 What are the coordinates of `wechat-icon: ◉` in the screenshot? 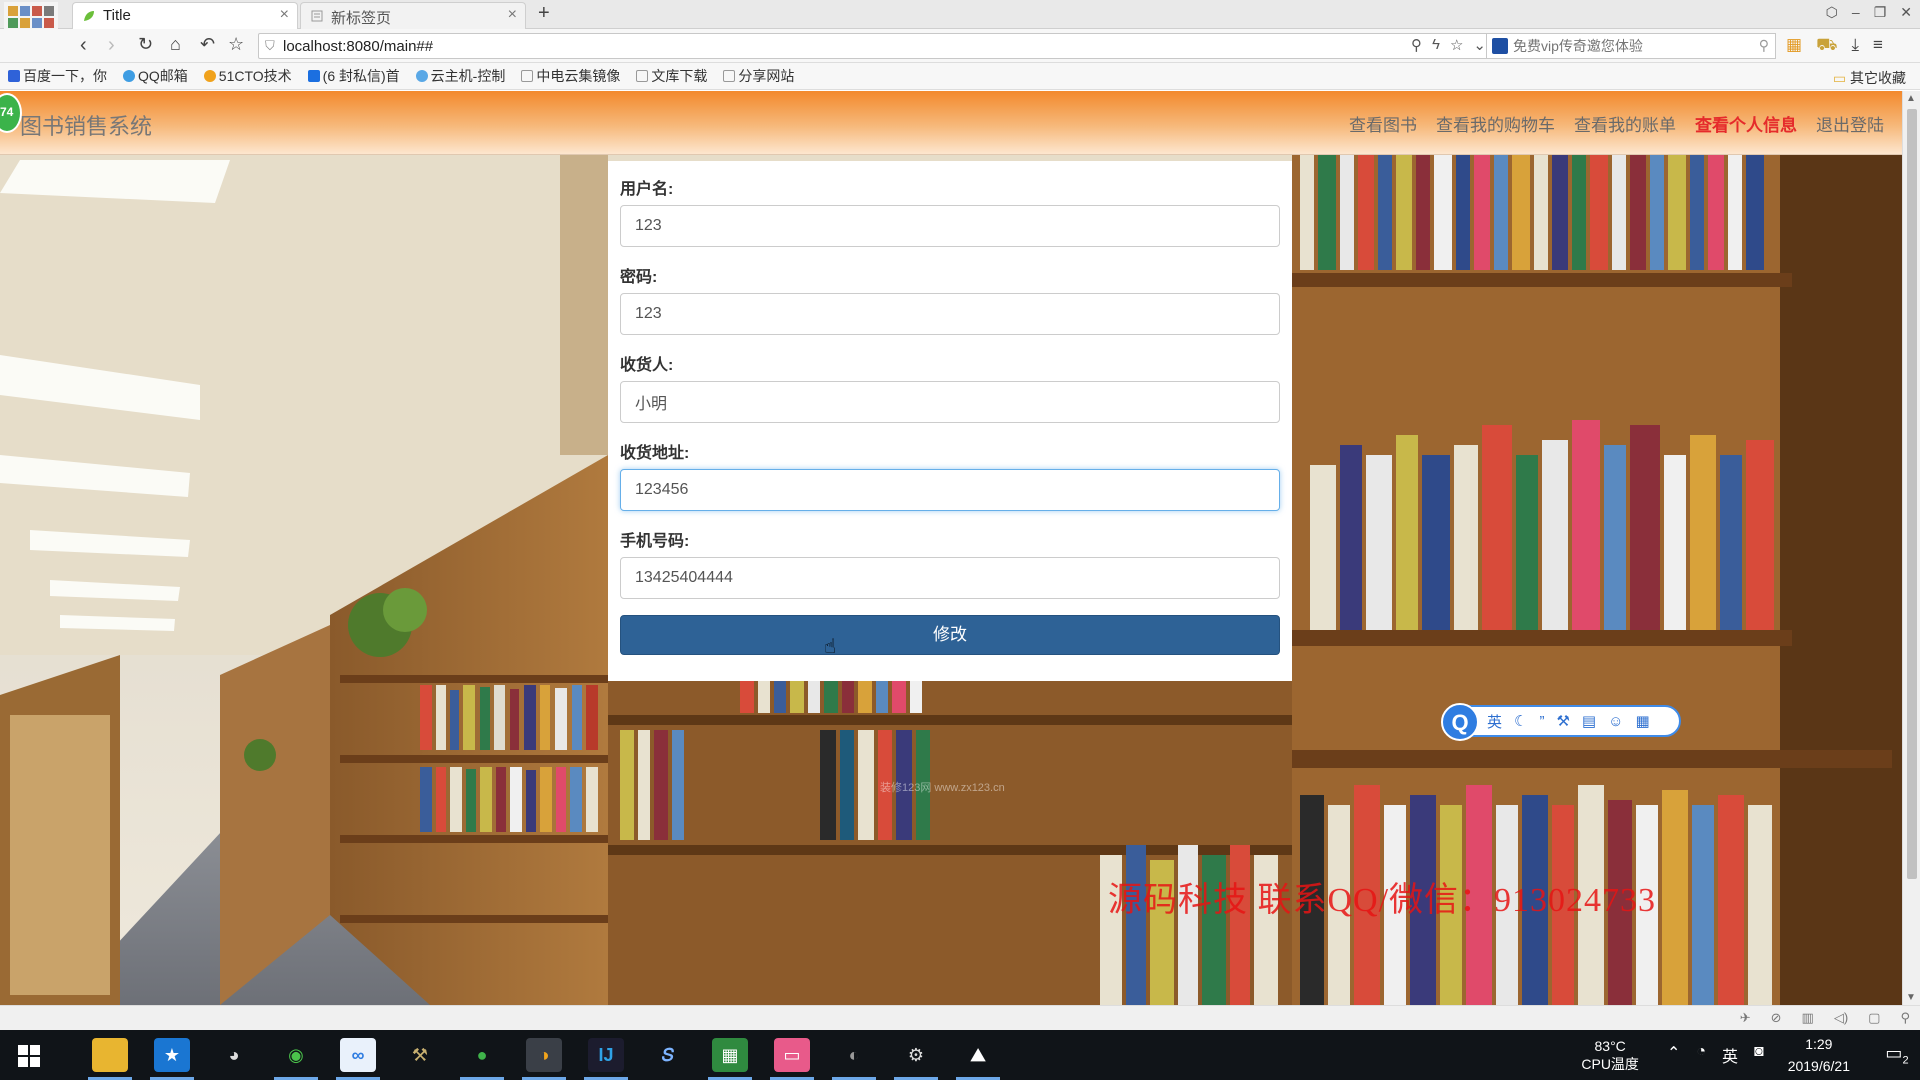 It's located at (296, 1059).